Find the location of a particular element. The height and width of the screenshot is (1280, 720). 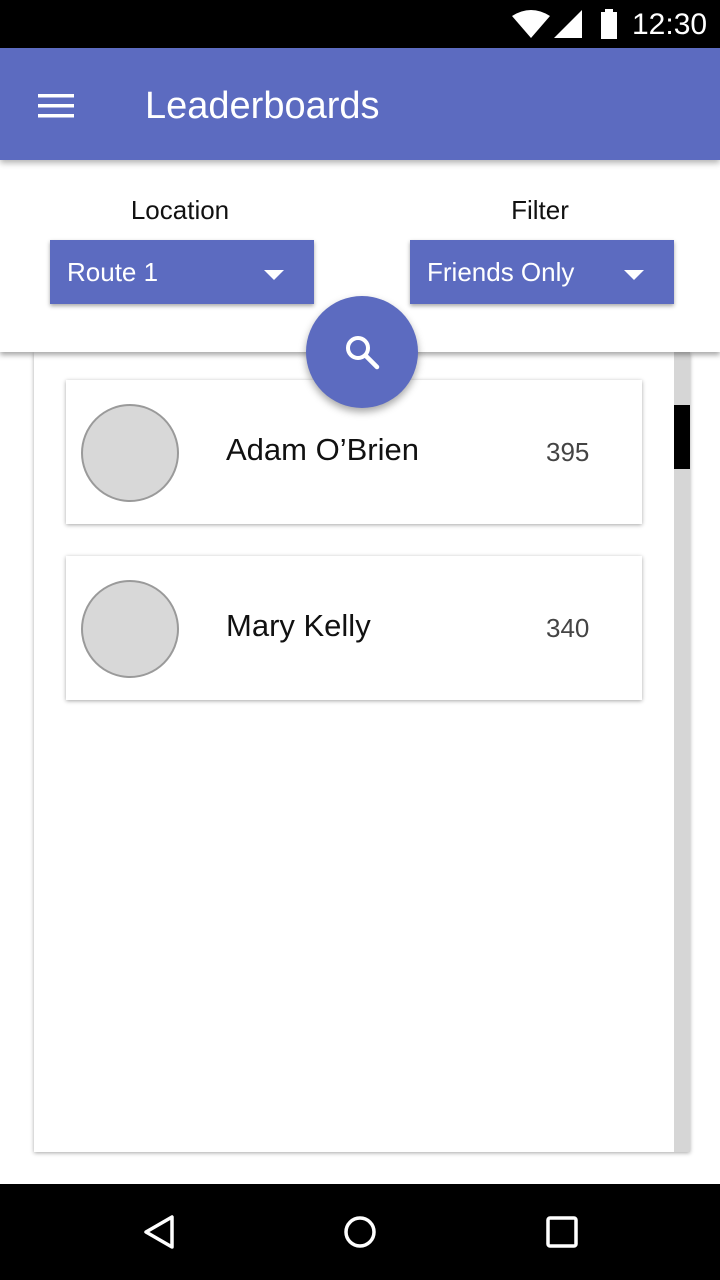

scrollbar-thumb is located at coordinates (682, 437).